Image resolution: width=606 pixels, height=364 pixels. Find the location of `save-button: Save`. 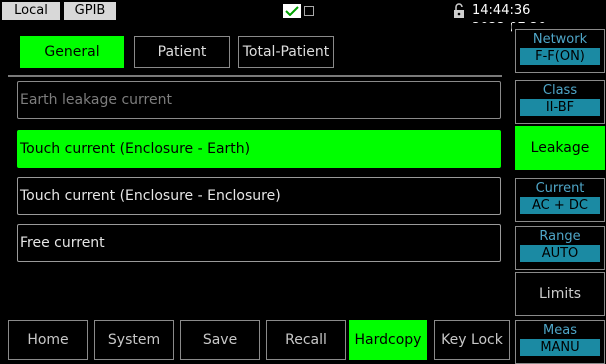

save-button: Save is located at coordinates (220, 340).